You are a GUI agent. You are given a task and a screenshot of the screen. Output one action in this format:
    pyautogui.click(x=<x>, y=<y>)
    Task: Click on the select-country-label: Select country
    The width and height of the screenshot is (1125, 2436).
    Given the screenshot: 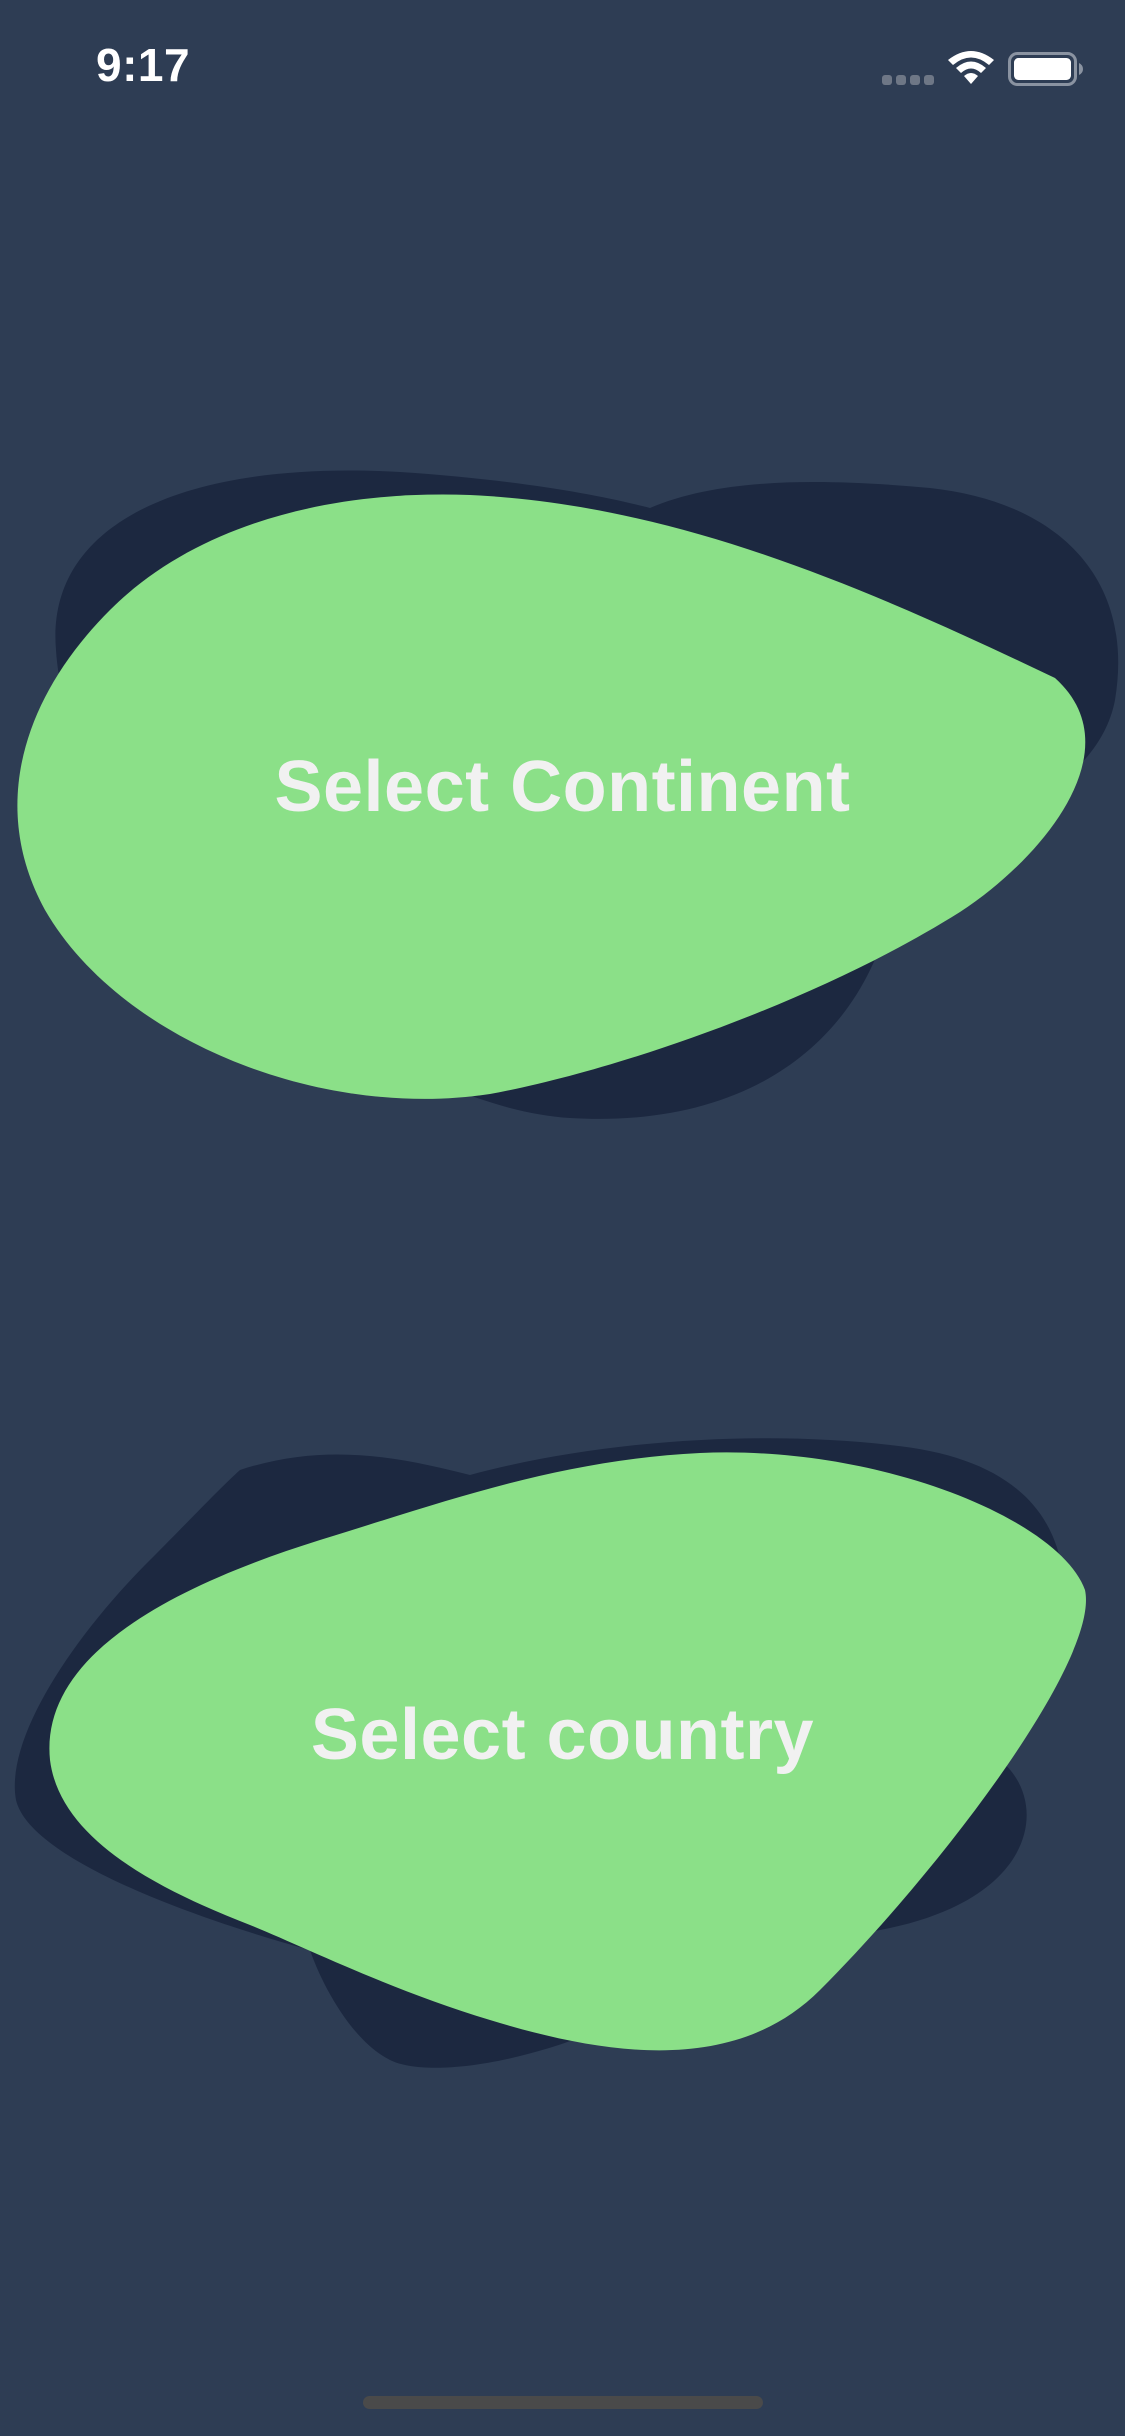 What is the action you would take?
    pyautogui.click(x=562, y=1735)
    